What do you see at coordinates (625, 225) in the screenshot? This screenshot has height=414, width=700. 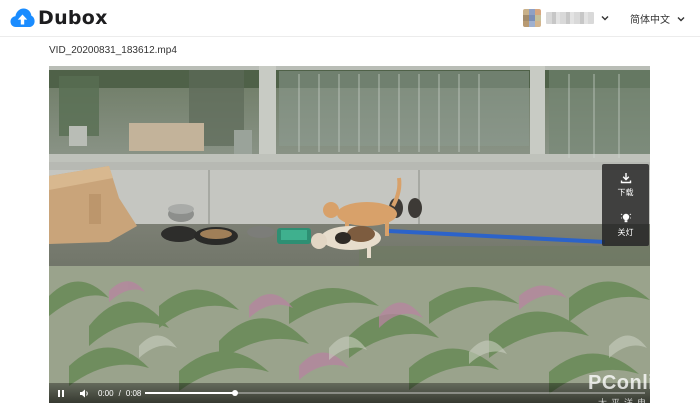 I see `lights-off-button: 关灯` at bounding box center [625, 225].